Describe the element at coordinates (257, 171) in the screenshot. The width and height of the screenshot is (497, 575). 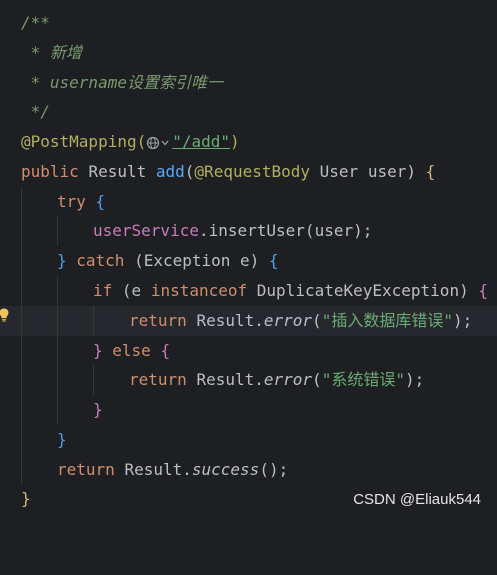
I see `annotation-token: @RequestBody` at that location.